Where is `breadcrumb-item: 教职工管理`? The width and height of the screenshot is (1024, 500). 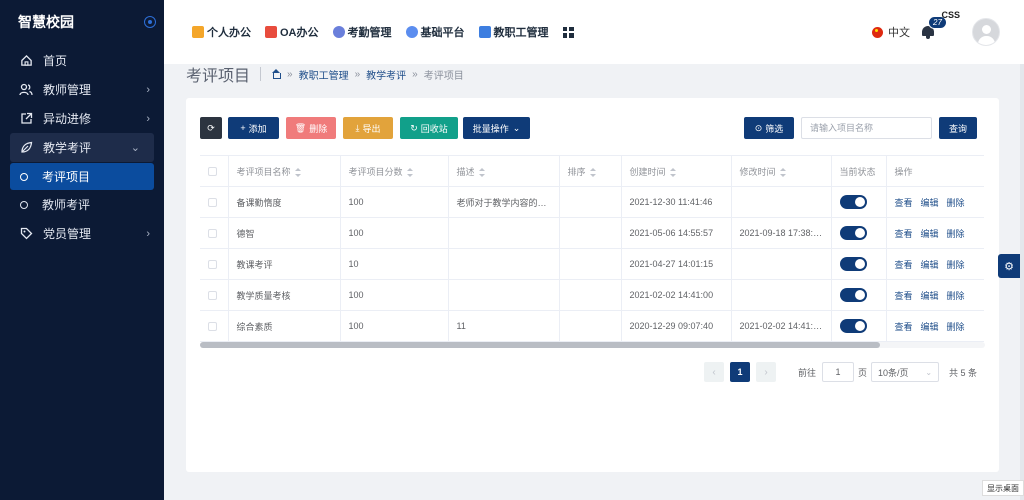
breadcrumb-item: 教职工管理 is located at coordinates (324, 74).